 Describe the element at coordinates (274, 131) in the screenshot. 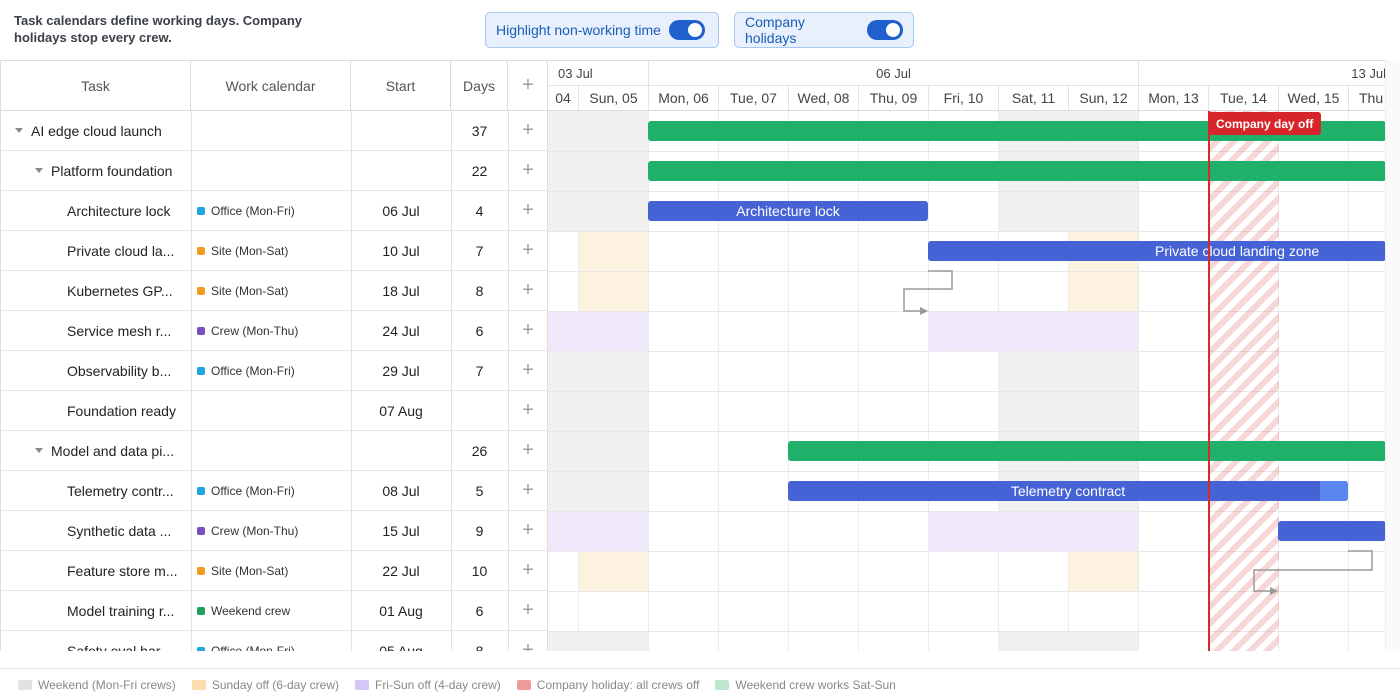

I see `summary-row: AI edge cloud launch 37 +` at that location.